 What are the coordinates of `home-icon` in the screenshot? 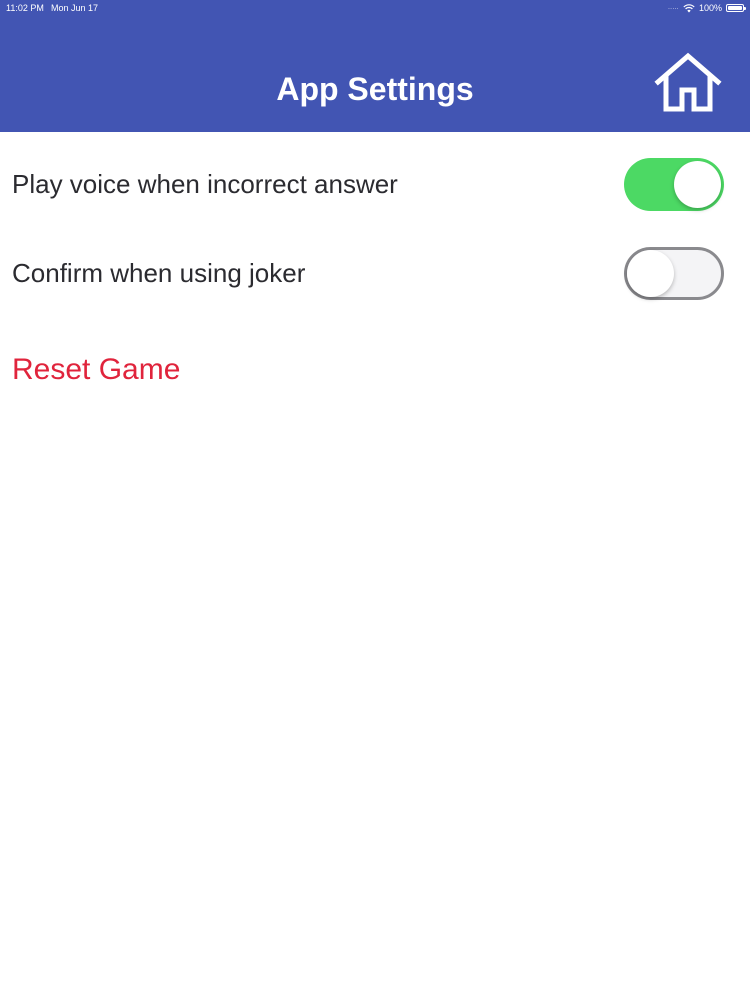 It's located at (688, 82).